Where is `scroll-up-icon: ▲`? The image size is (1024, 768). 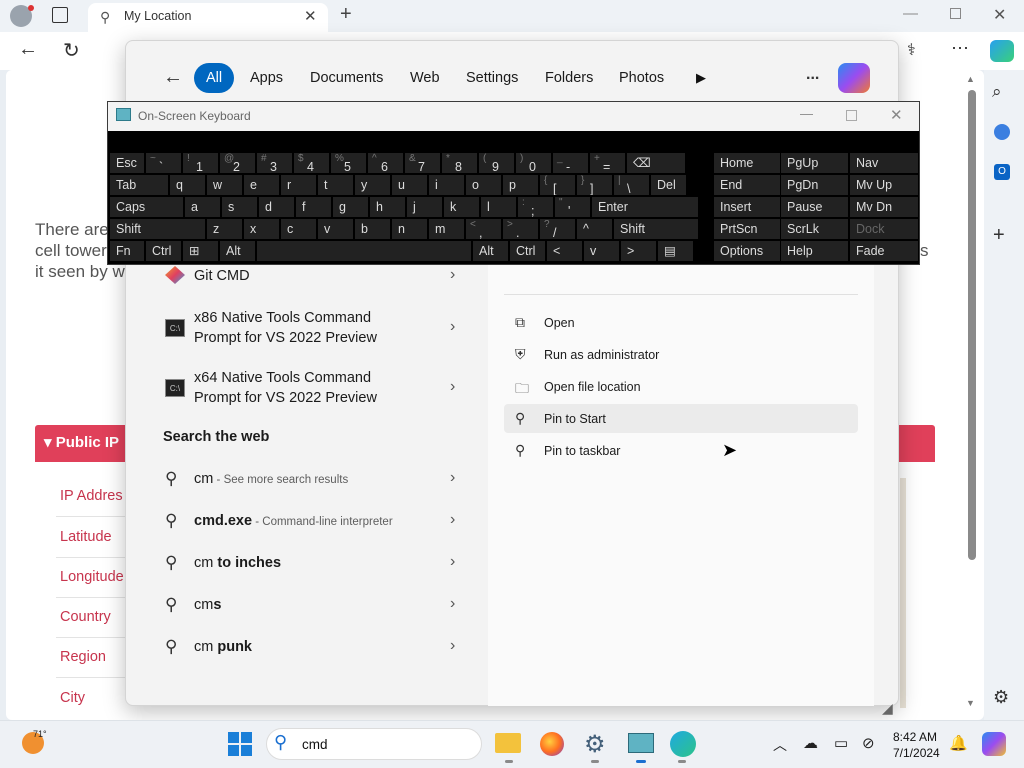 scroll-up-icon: ▲ is located at coordinates (970, 79).